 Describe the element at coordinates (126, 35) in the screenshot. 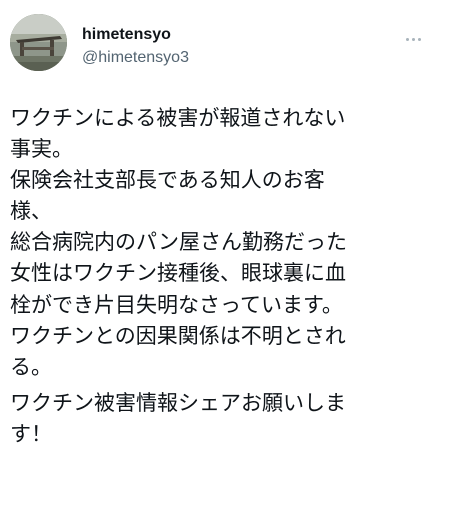

I see `user-display-name: himetensyo` at that location.